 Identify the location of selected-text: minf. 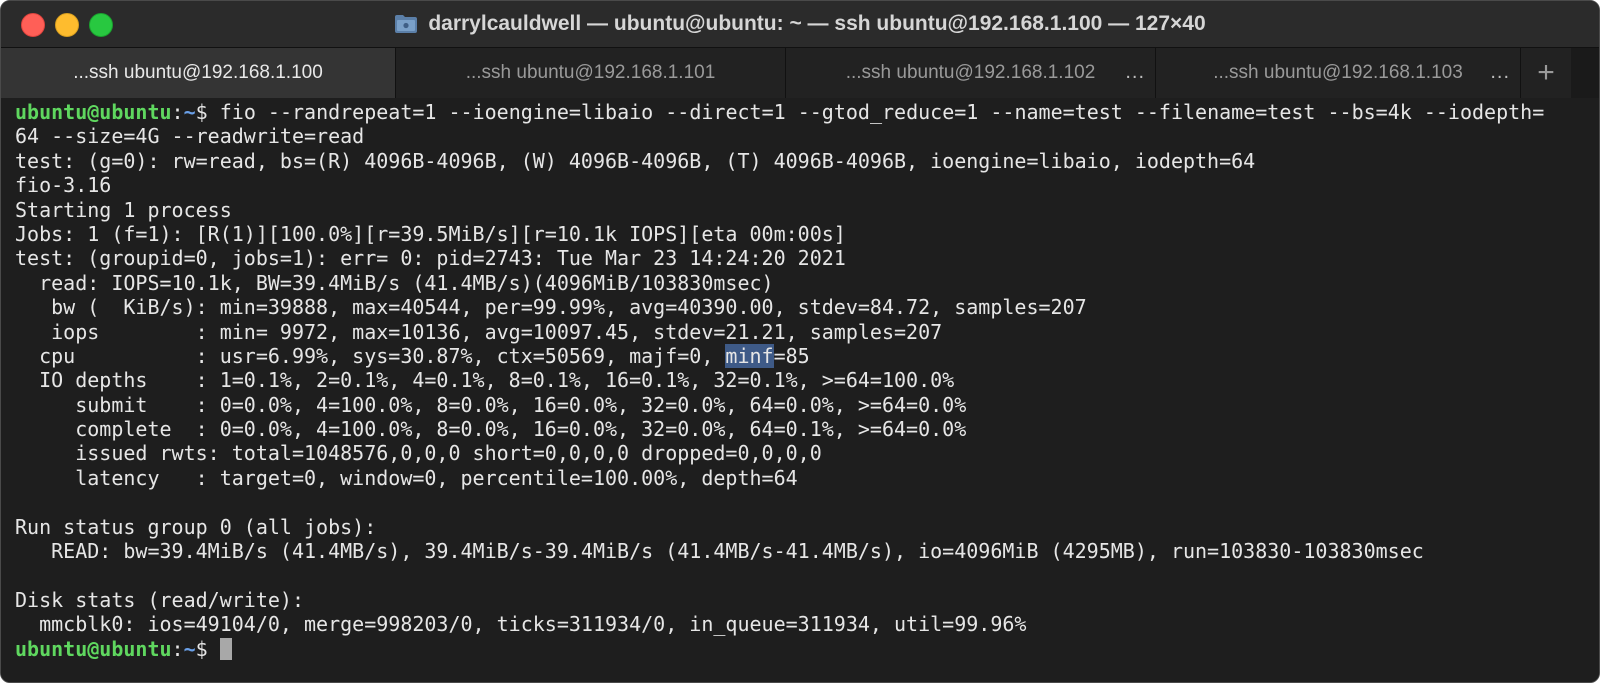
(749, 355).